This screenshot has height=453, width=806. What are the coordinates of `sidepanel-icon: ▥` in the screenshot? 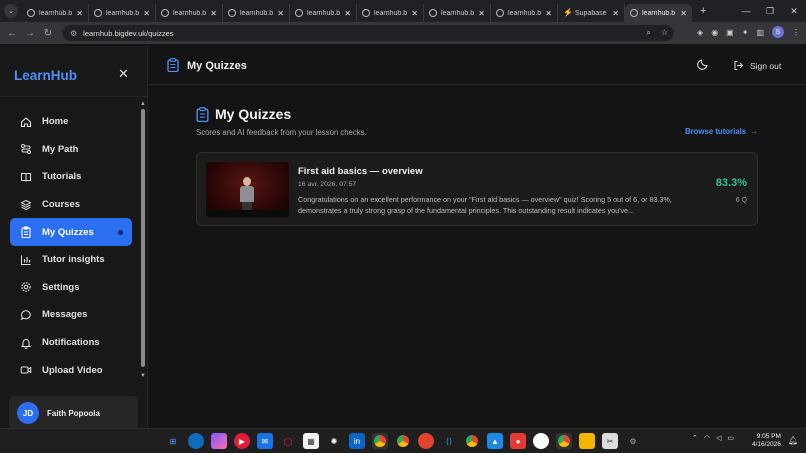 It's located at (760, 32).